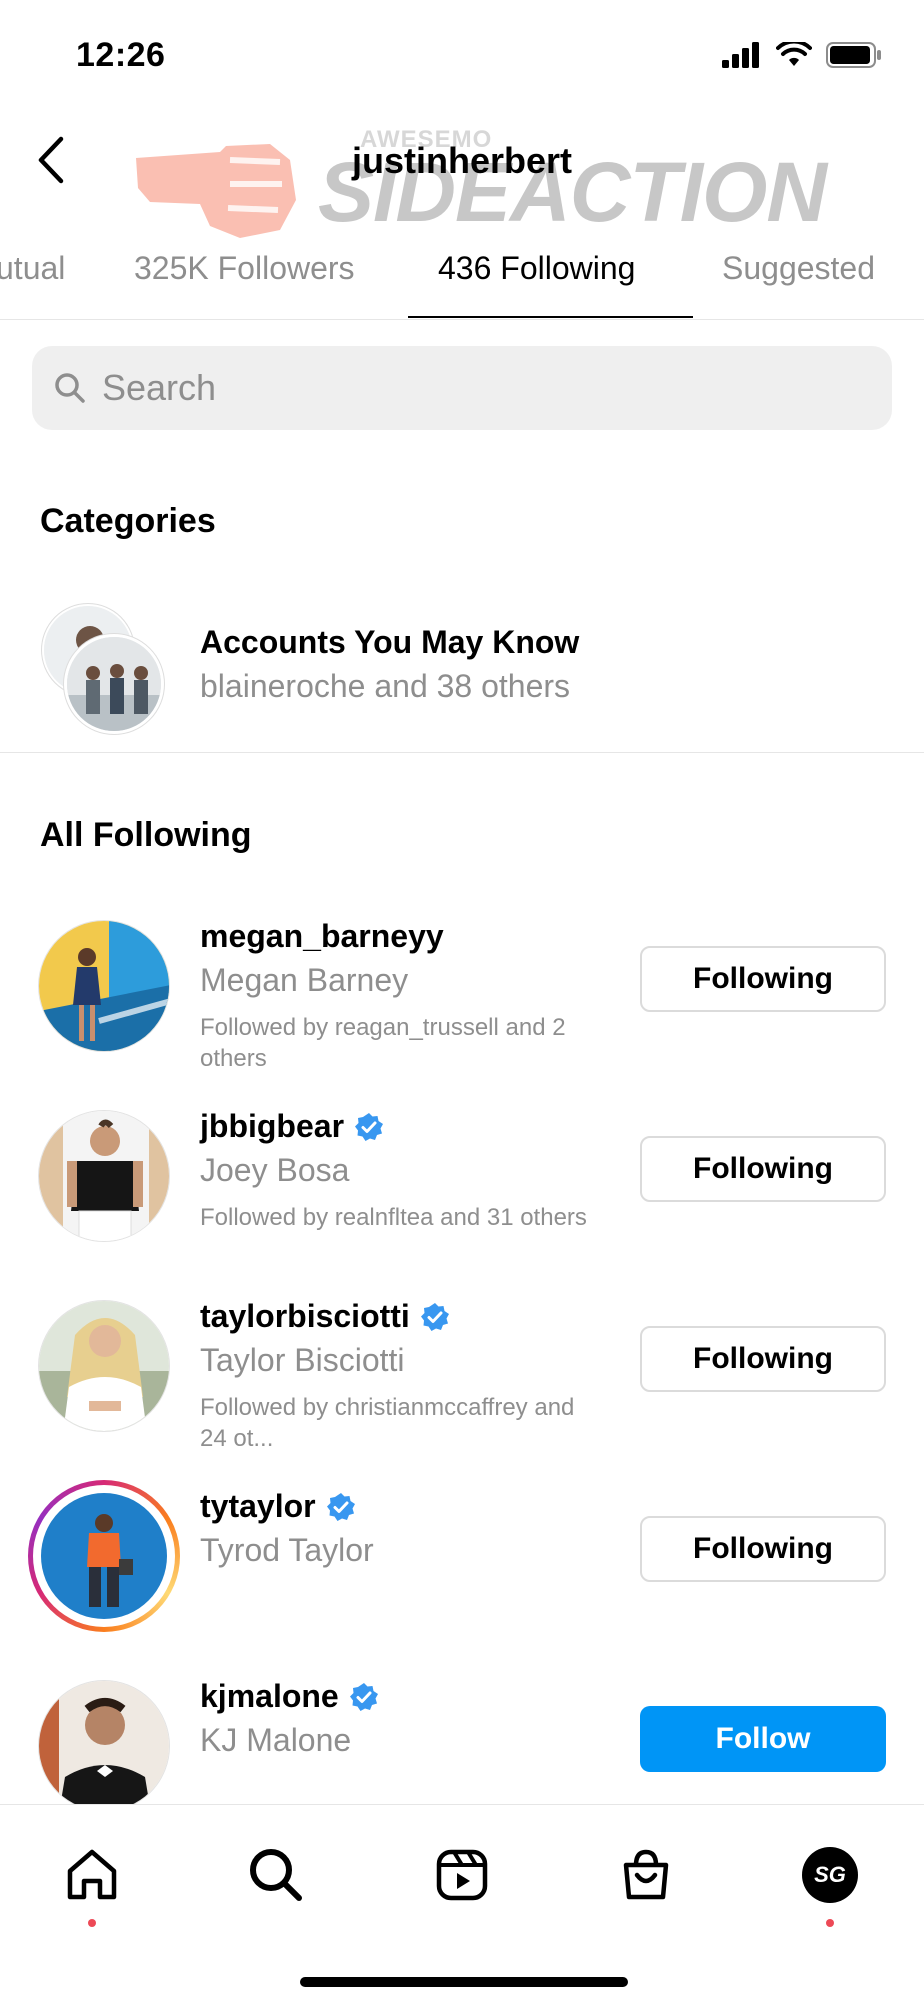 This screenshot has width=924, height=2000. What do you see at coordinates (462, 752) in the screenshot?
I see `section-divider` at bounding box center [462, 752].